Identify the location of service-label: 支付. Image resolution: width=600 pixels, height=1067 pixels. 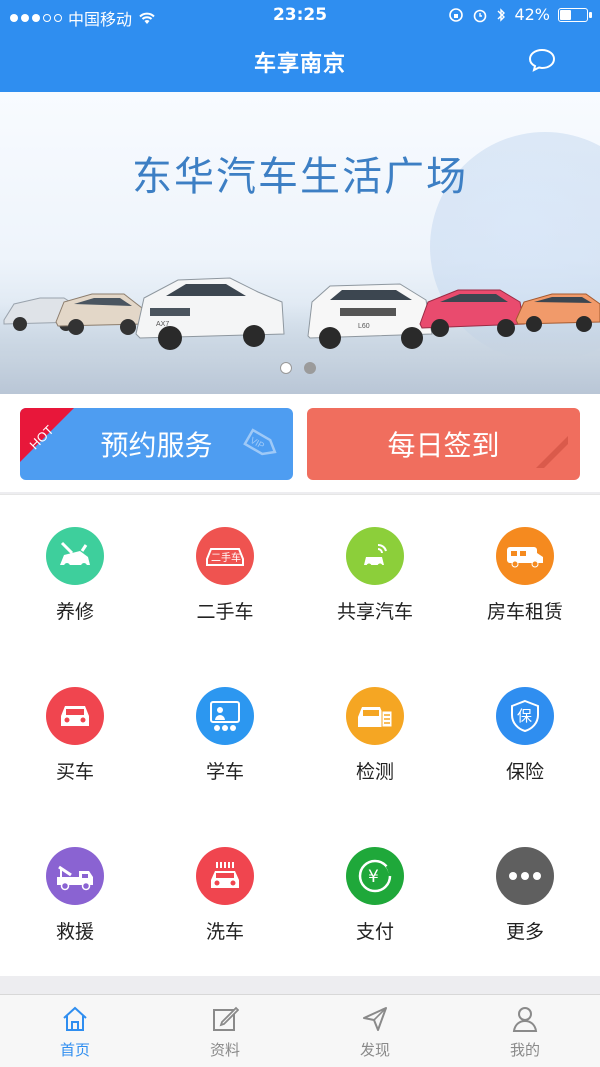
(374, 932).